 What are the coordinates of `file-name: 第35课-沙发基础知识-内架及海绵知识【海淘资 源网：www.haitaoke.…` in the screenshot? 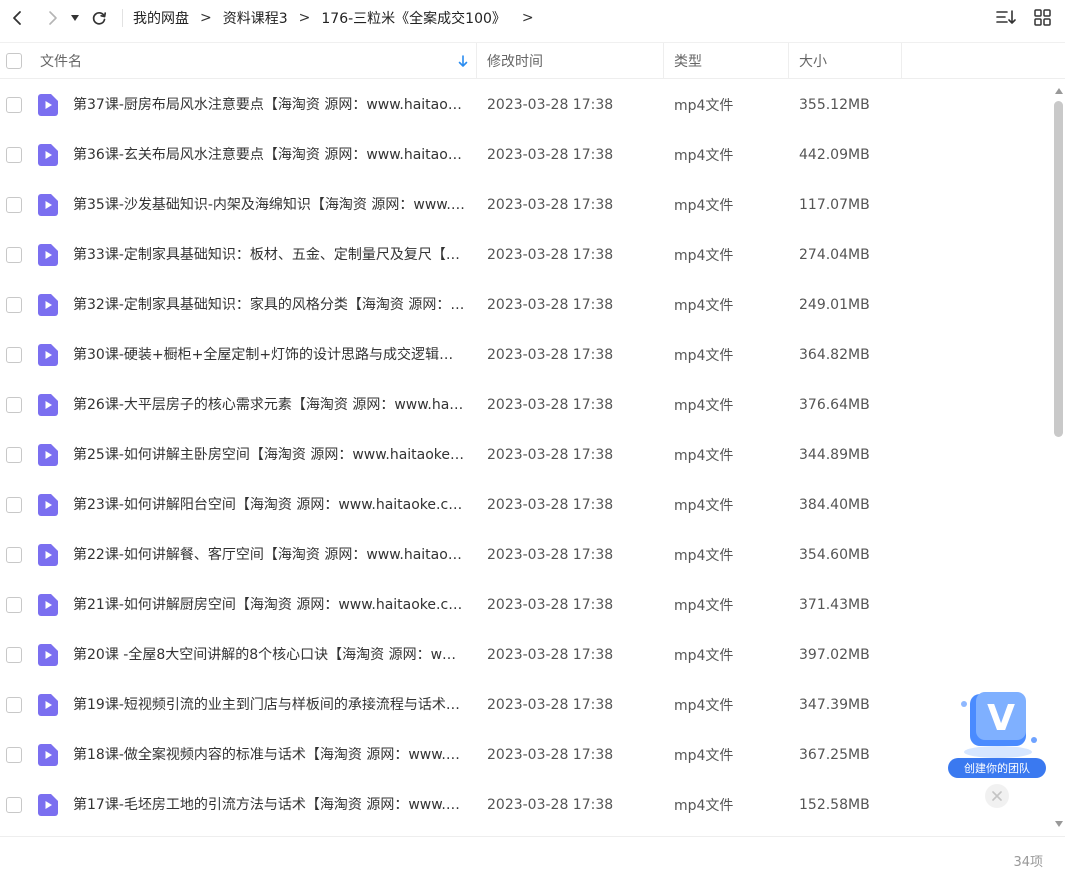 It's located at (269, 205).